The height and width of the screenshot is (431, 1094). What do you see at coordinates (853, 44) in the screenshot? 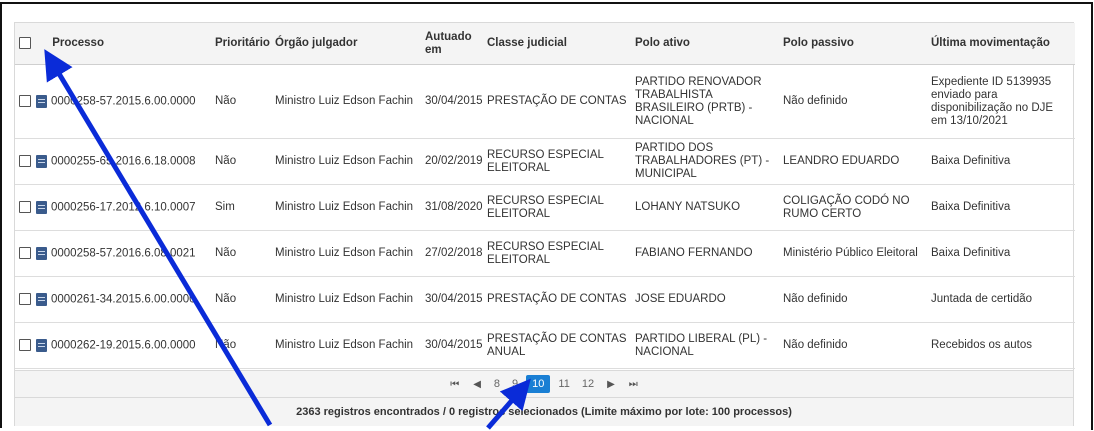
I see `header-polo-passivo: Polo passivo` at bounding box center [853, 44].